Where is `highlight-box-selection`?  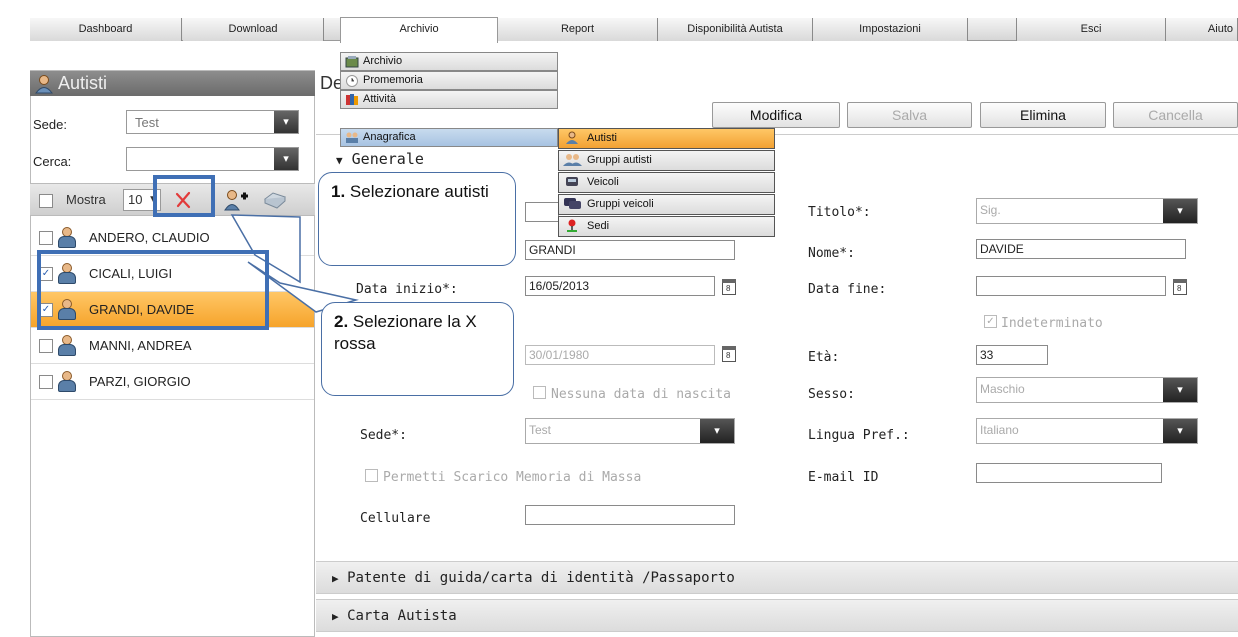 highlight-box-selection is located at coordinates (153, 290).